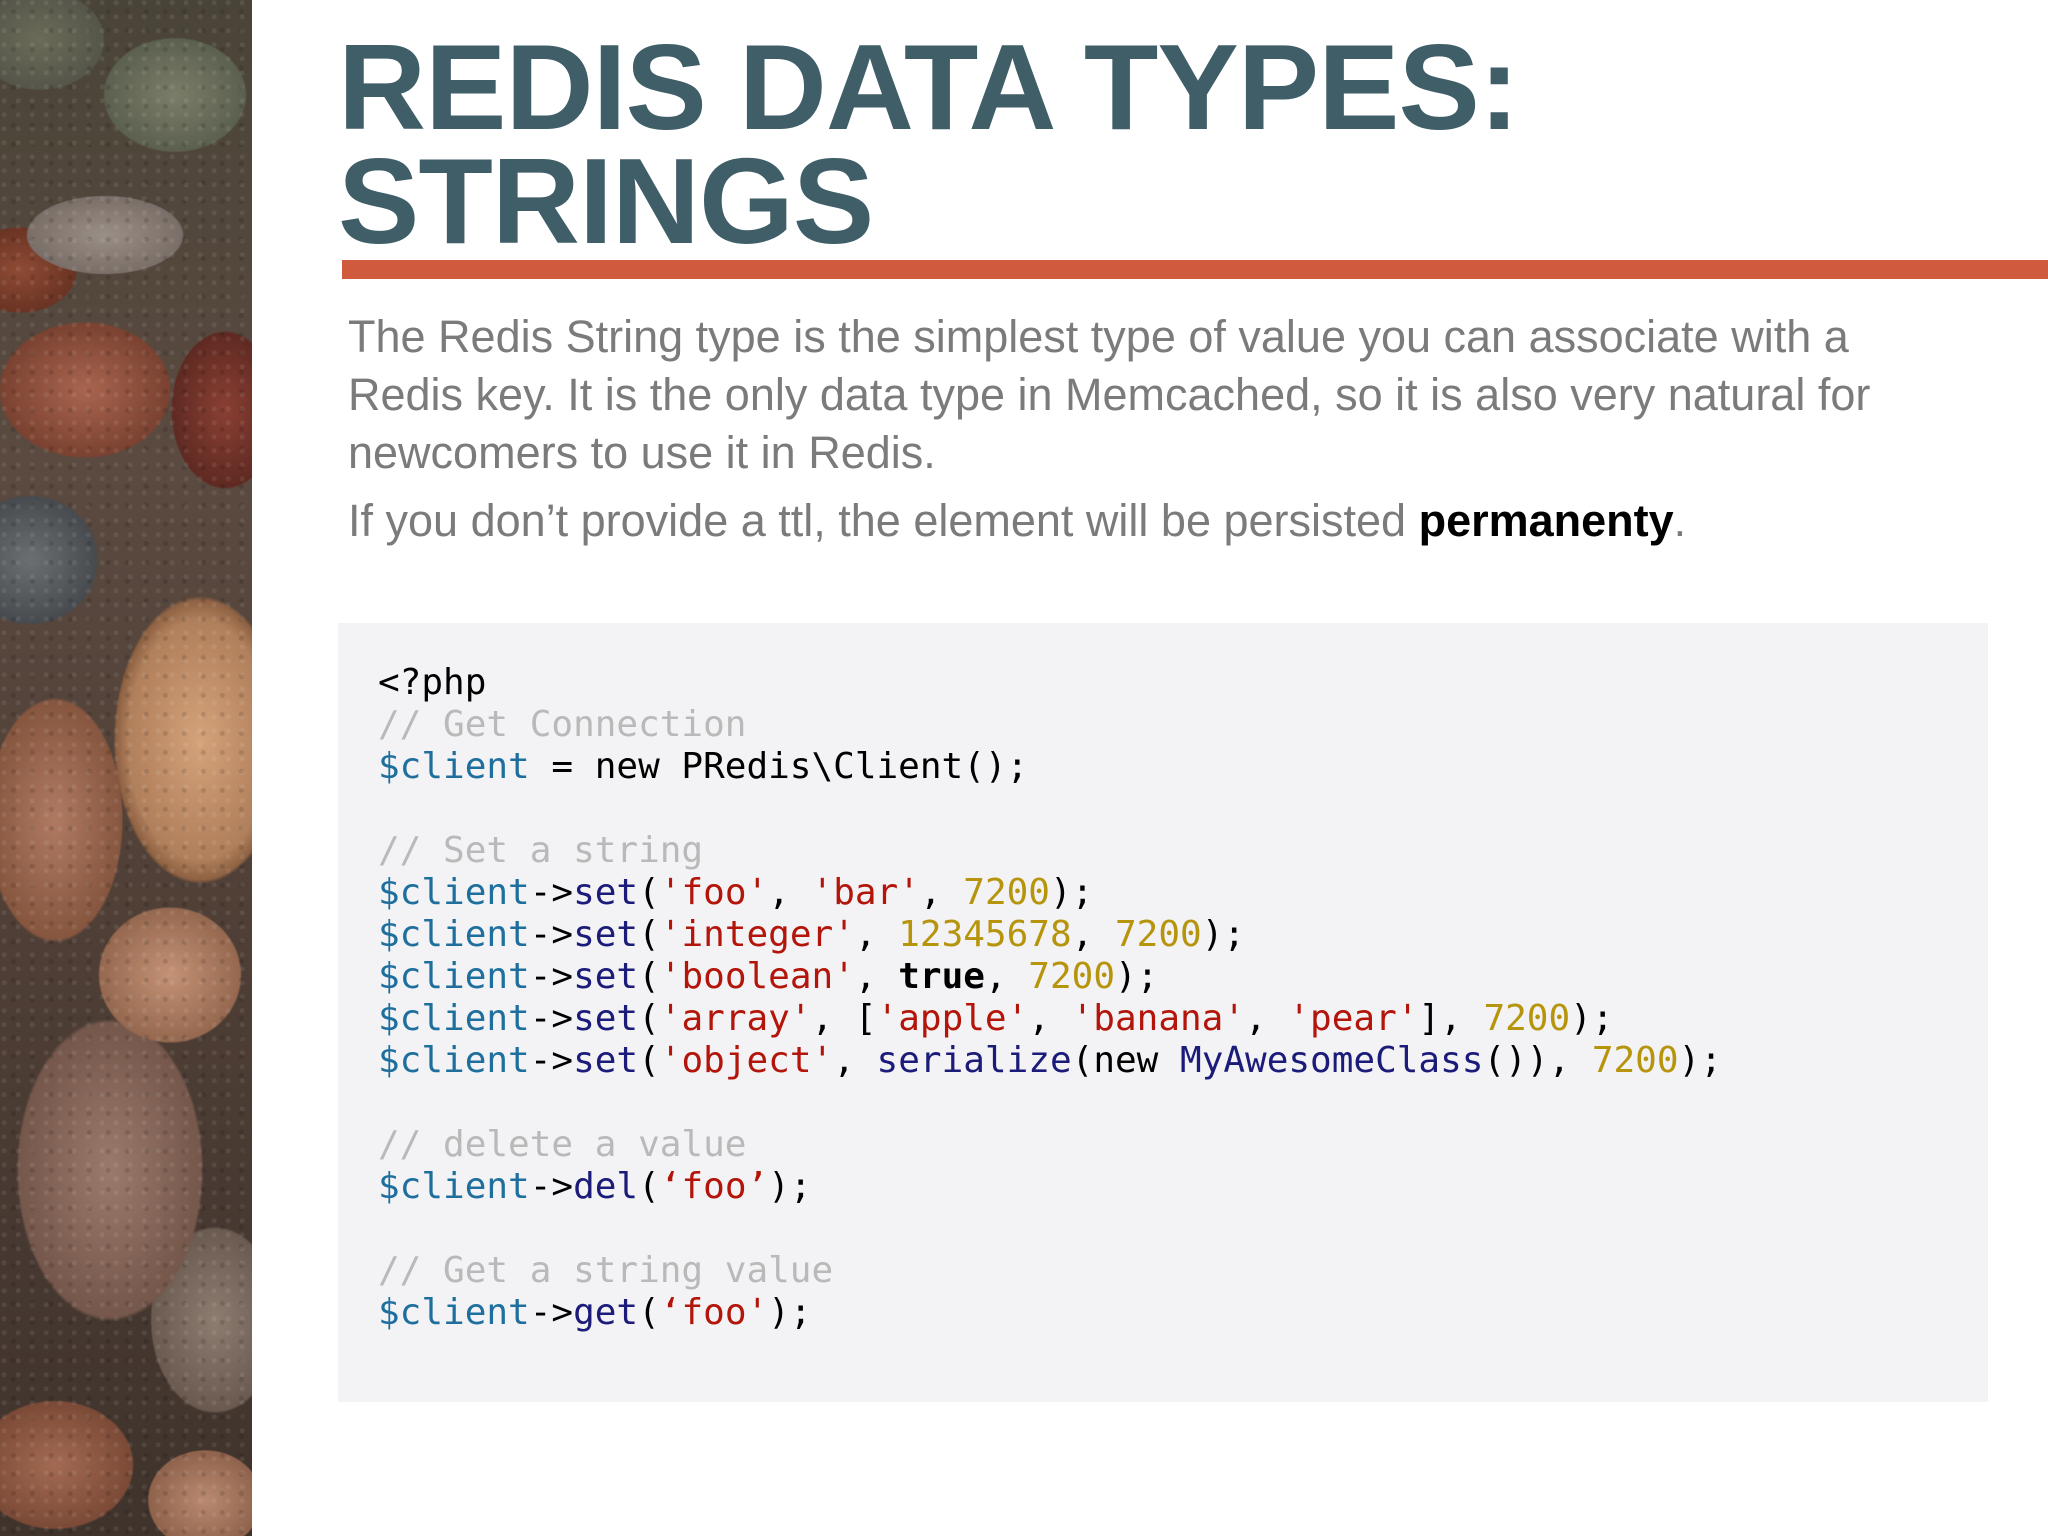  Describe the element at coordinates (757, 976) in the screenshot. I see `code-string: 'boolean'` at that location.